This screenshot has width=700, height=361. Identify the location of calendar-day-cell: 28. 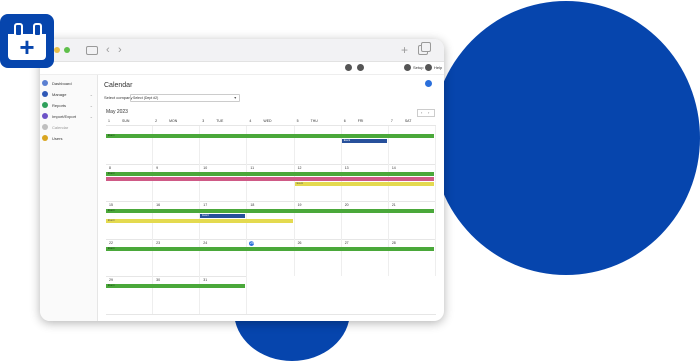
(412, 257).